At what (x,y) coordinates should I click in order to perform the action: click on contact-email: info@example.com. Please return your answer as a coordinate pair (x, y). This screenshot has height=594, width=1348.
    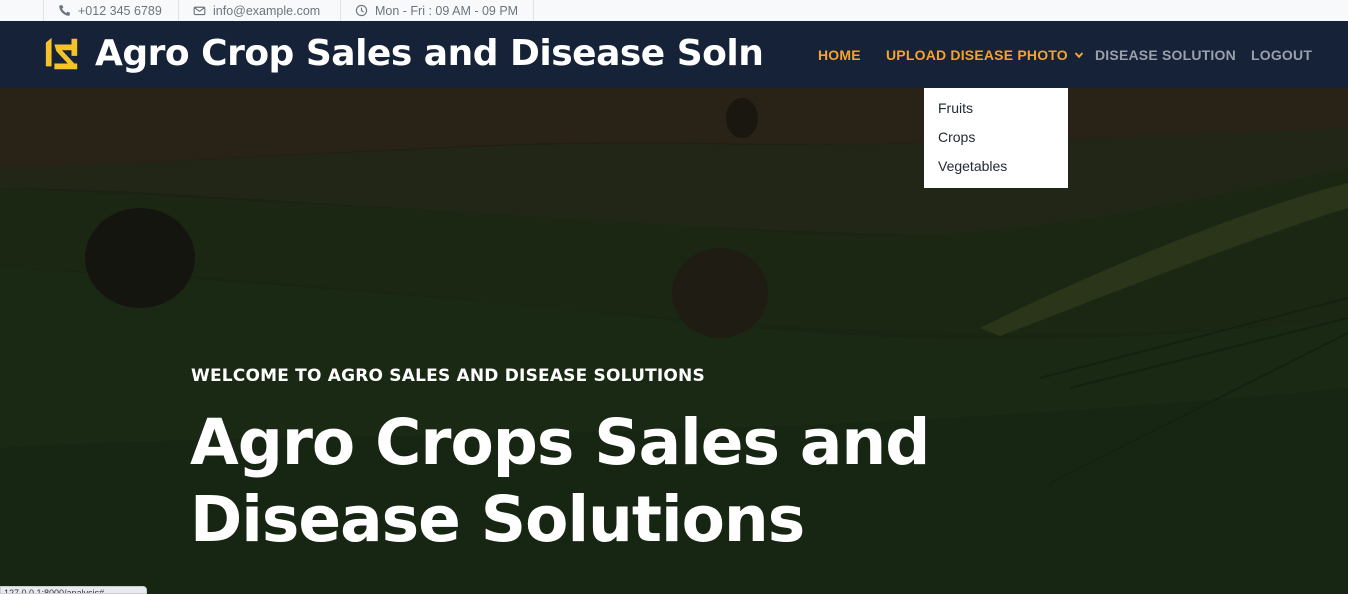
    Looking at the image, I should click on (259, 10).